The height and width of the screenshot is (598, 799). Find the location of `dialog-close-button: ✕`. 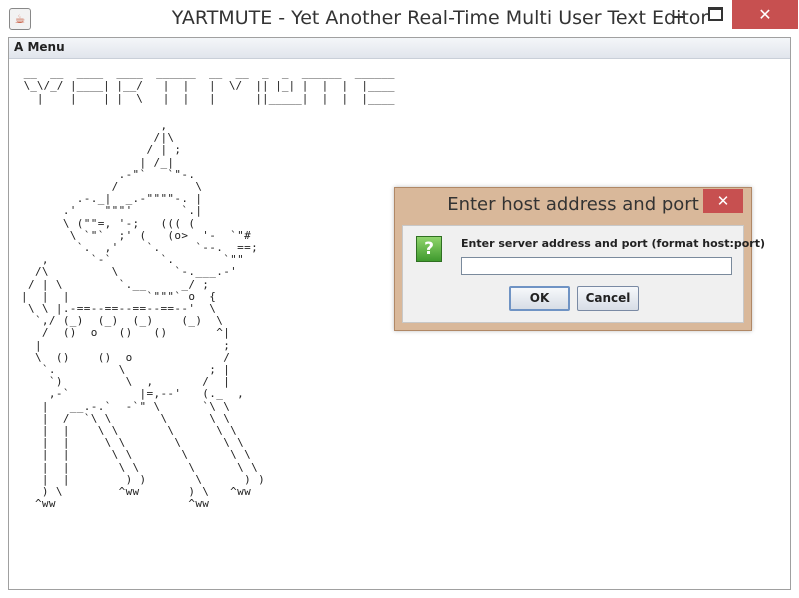

dialog-close-button: ✕ is located at coordinates (723, 201).